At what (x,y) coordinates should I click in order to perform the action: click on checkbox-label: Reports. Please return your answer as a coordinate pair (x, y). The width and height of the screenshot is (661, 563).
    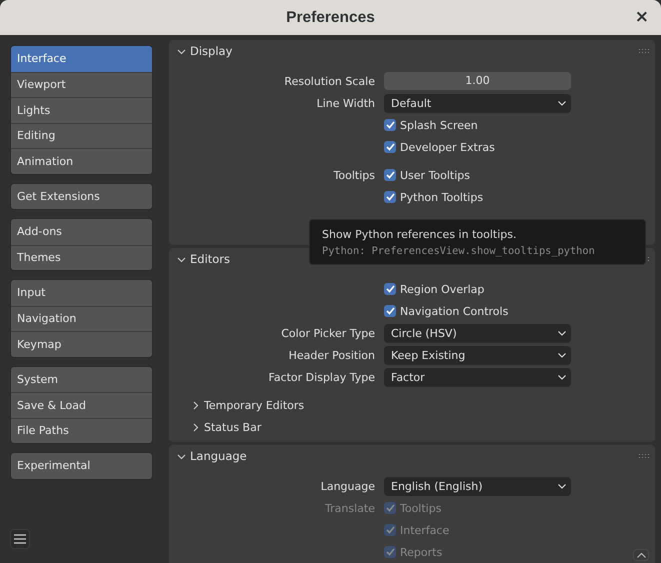
    Looking at the image, I should click on (421, 552).